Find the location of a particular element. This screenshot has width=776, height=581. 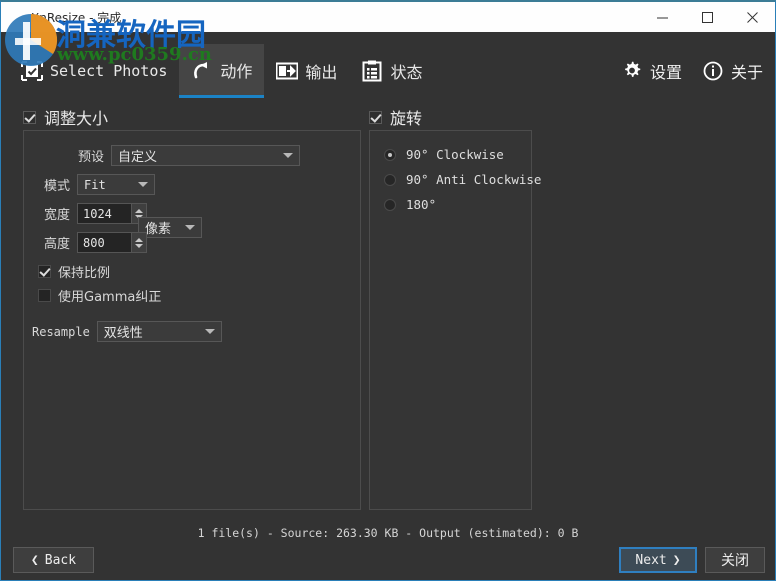

tab-status: 状态 is located at coordinates (391, 71).